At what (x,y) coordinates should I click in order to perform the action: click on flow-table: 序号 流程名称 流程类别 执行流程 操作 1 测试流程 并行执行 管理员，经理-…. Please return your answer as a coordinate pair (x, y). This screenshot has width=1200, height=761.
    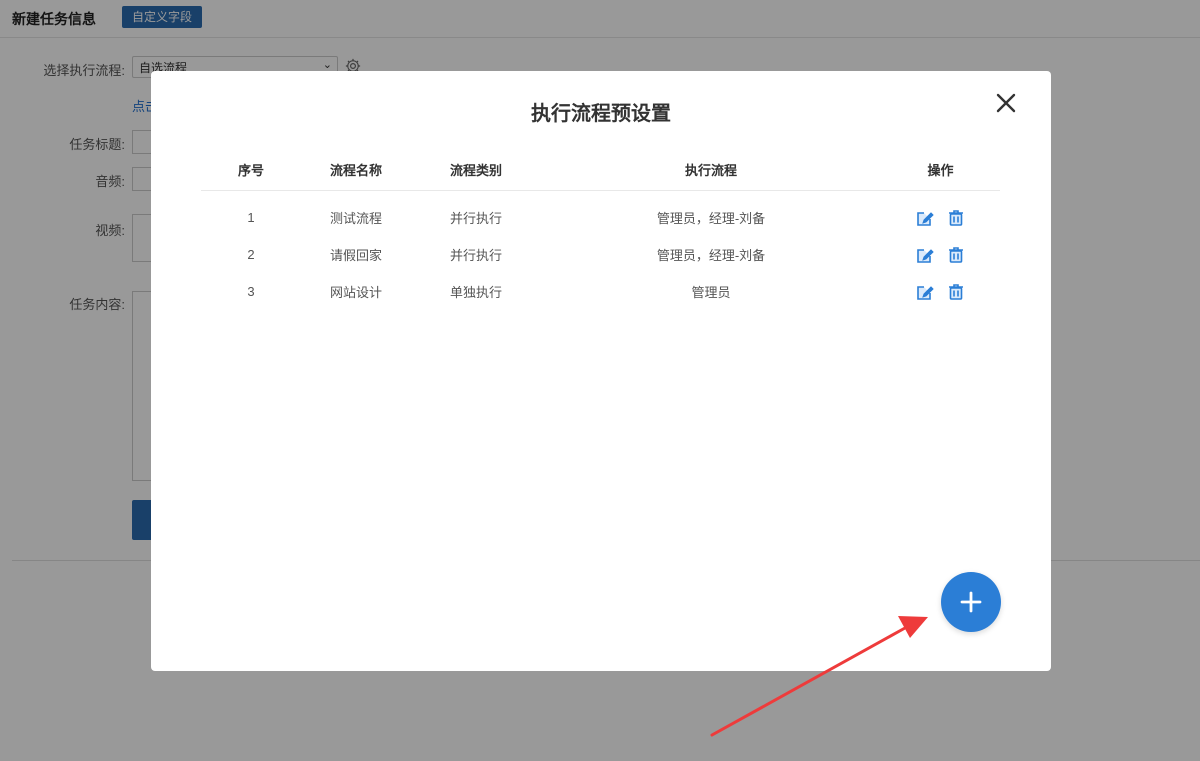
    Looking at the image, I should click on (600, 229).